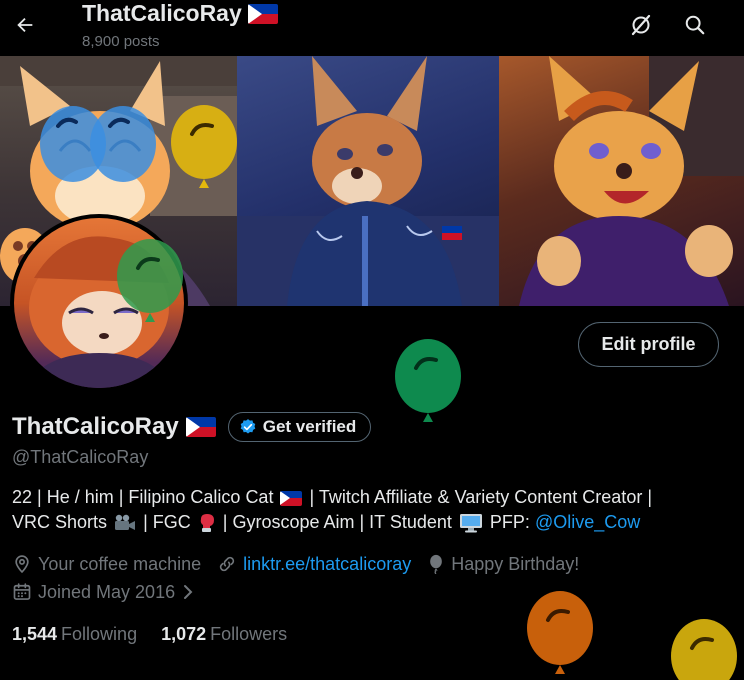 The image size is (744, 680). I want to click on birthday-balloon-gold, so click(704, 649).